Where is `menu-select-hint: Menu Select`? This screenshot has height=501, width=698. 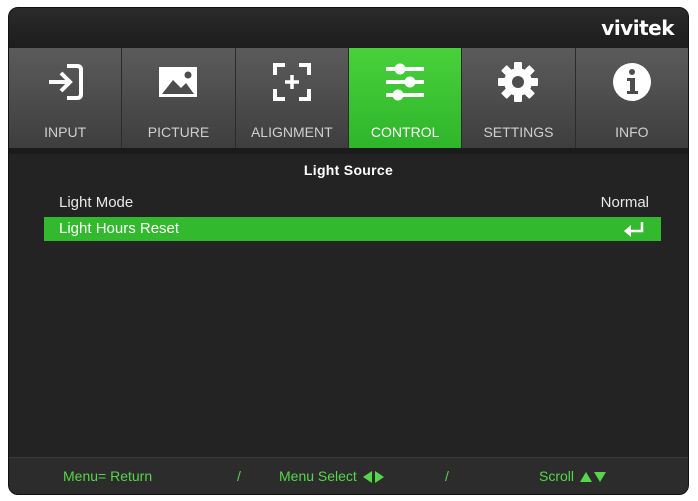 menu-select-hint: Menu Select is located at coordinates (331, 476).